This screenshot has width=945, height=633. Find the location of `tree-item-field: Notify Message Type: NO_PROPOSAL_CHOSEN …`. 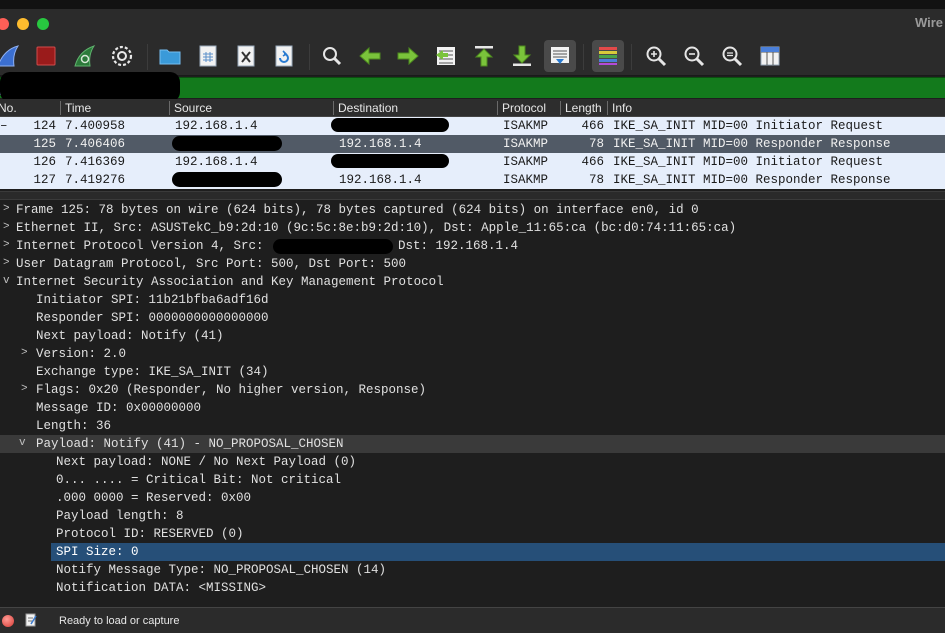

tree-item-field: Notify Message Type: NO_PROPOSAL_CHOSEN … is located at coordinates (472, 570).